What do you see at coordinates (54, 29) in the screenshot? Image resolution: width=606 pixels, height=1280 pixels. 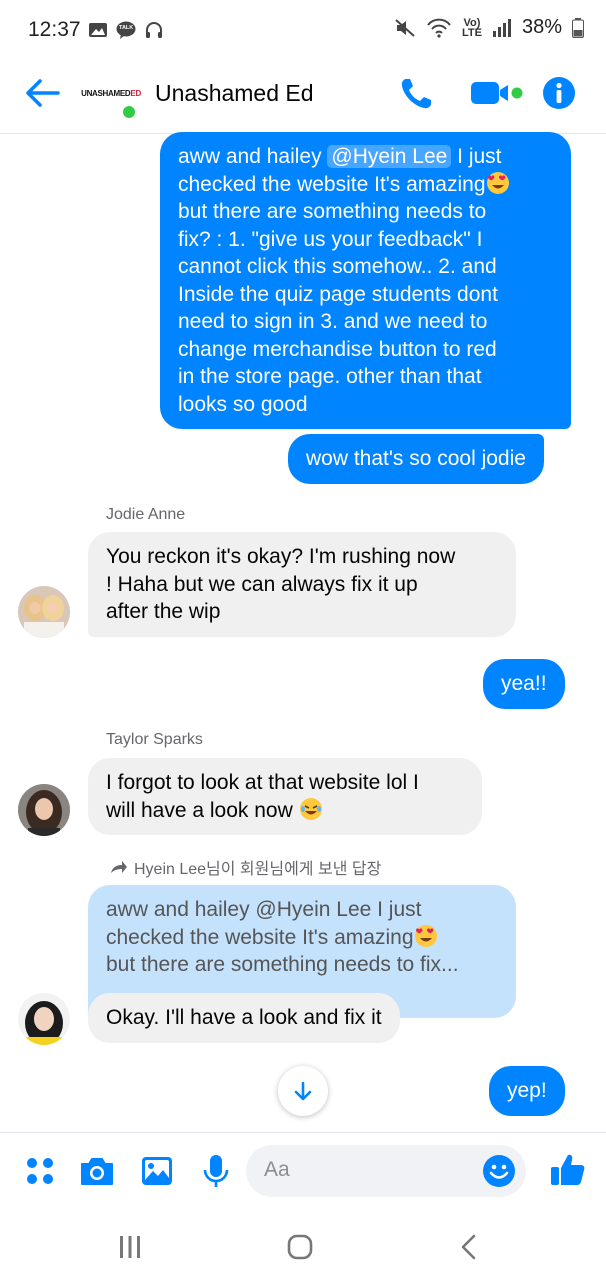 I see `status-time: 12:37` at bounding box center [54, 29].